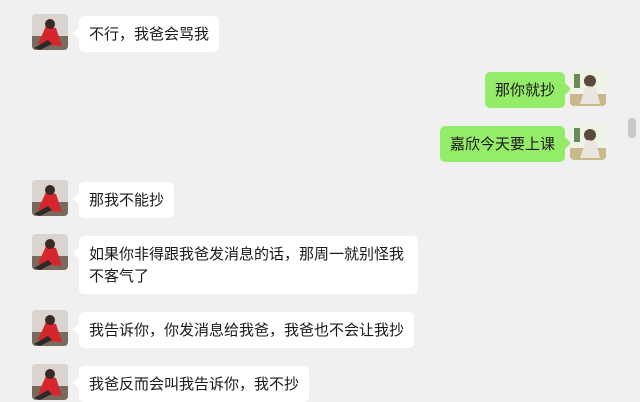 The width and height of the screenshot is (640, 402). Describe the element at coordinates (528, 90) in the screenshot. I see `message-bubble-outgoing: 那你就抄` at that location.